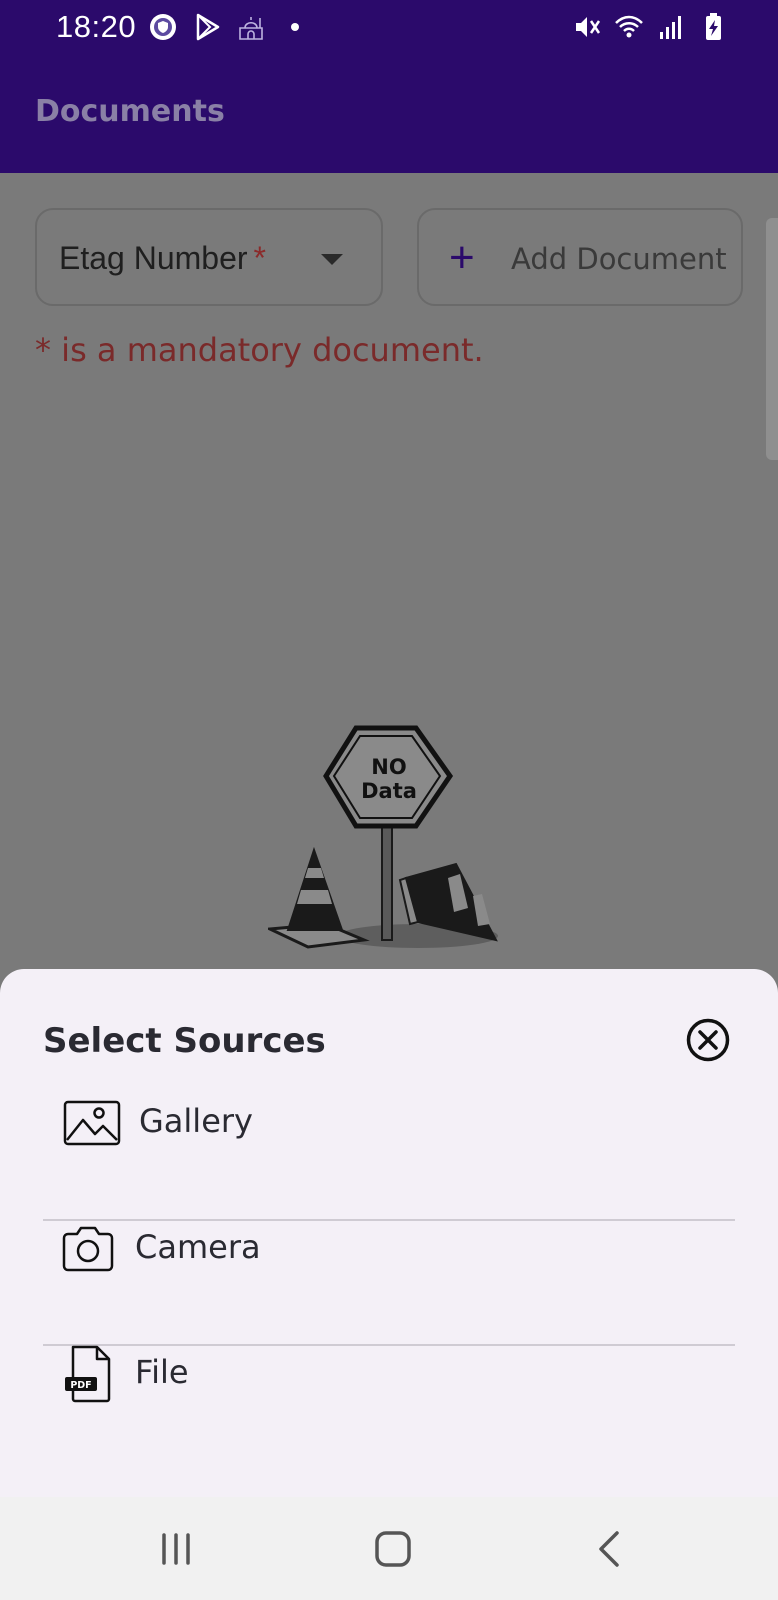 The image size is (778, 1600). Describe the element at coordinates (389, 114) in the screenshot. I see `app-bar: Documents` at that location.